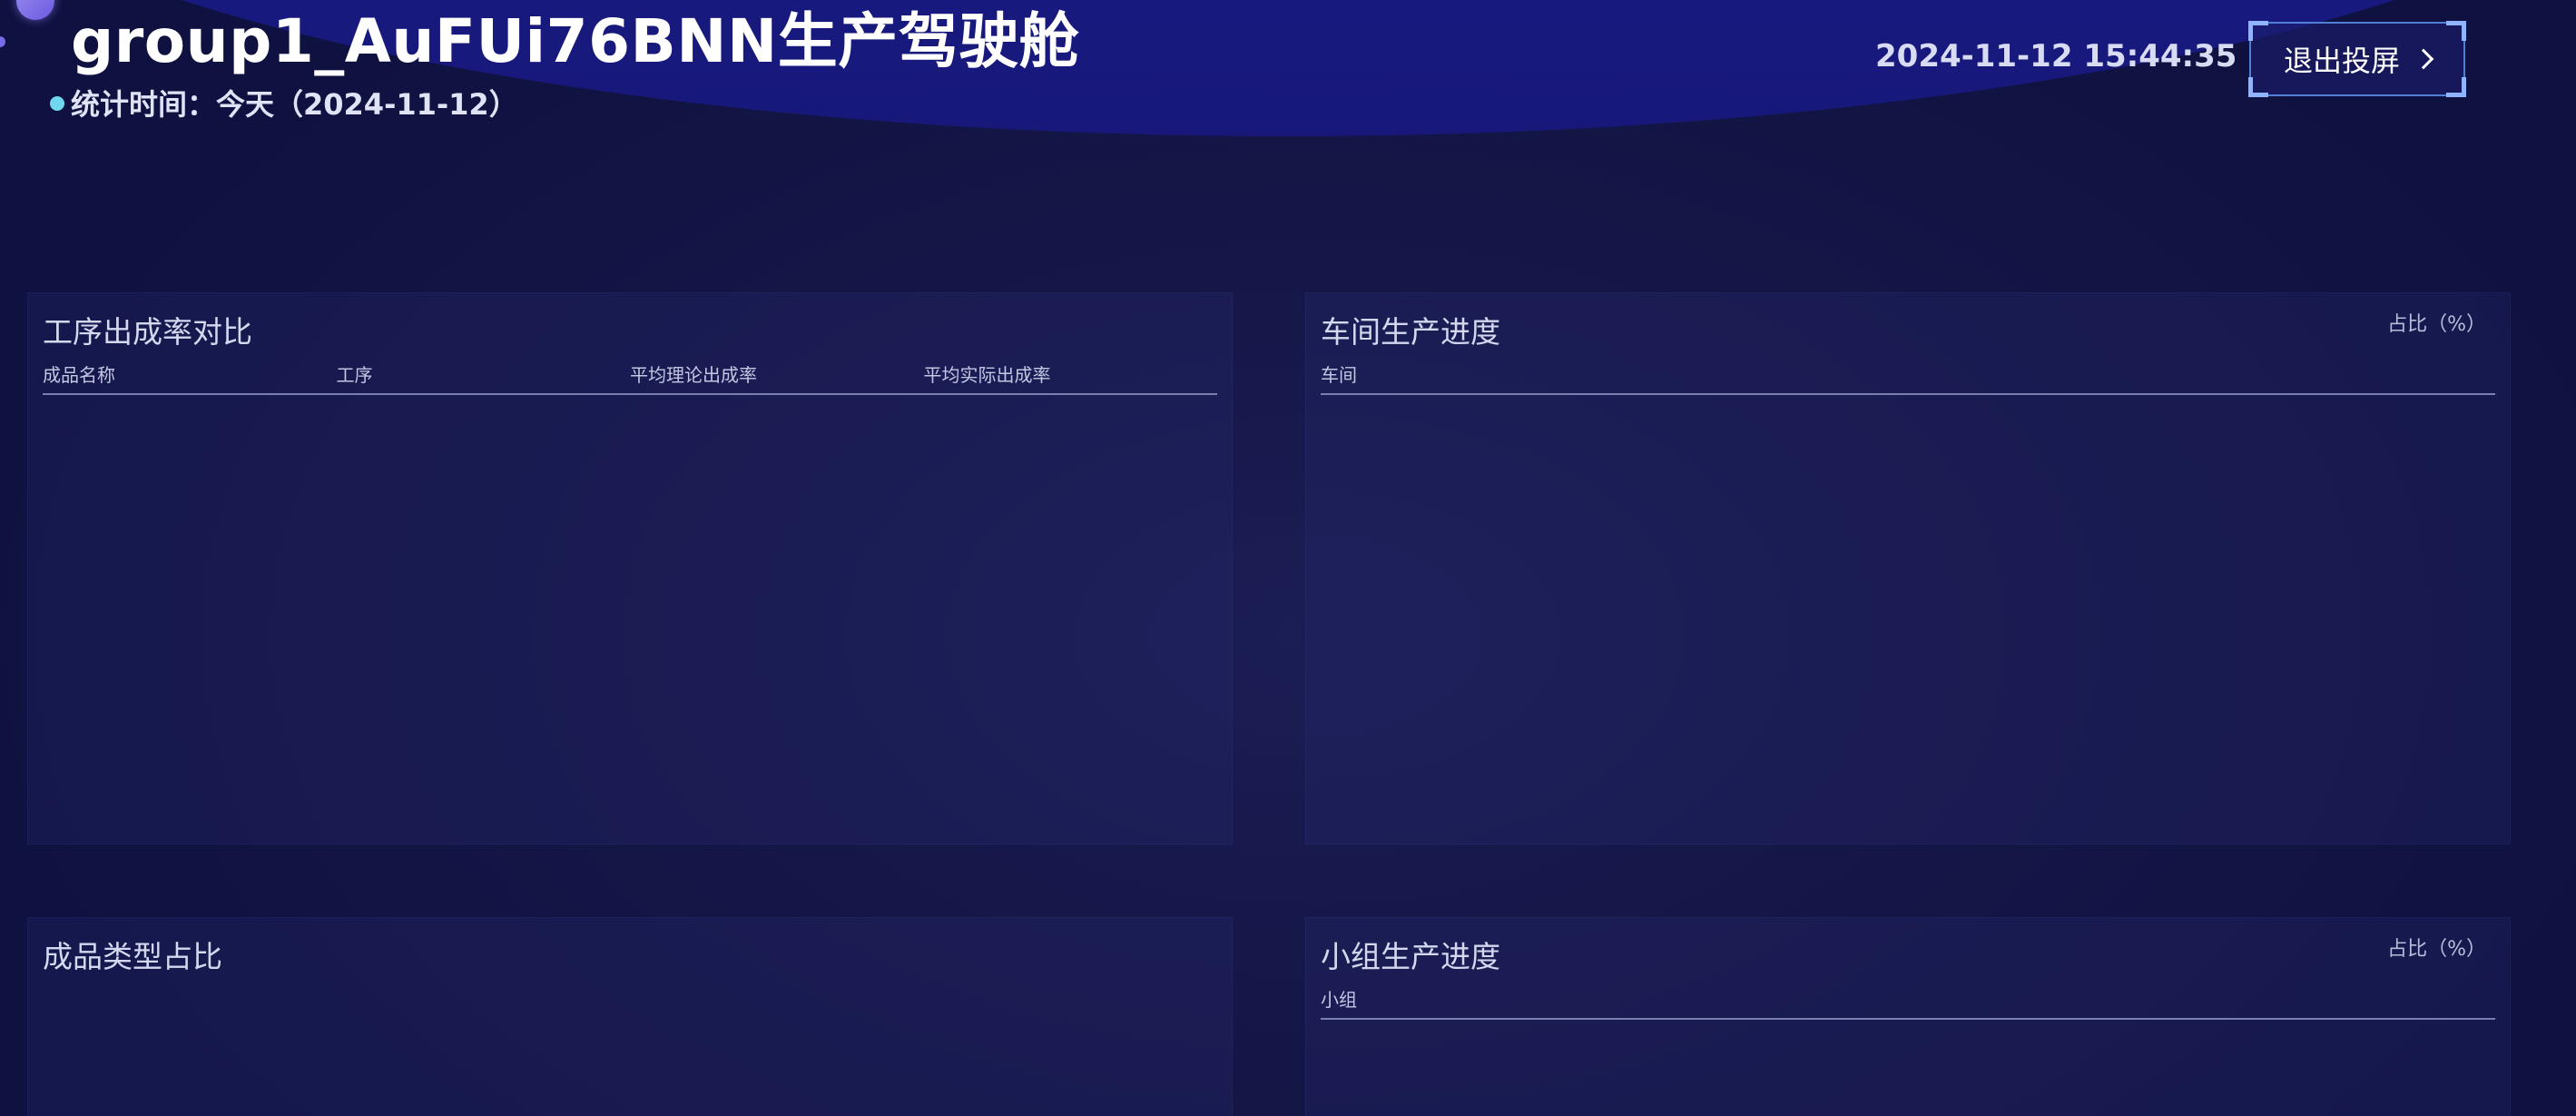 The height and width of the screenshot is (1116, 2576). I want to click on exit-button-label: 退出投屏, so click(2341, 61).